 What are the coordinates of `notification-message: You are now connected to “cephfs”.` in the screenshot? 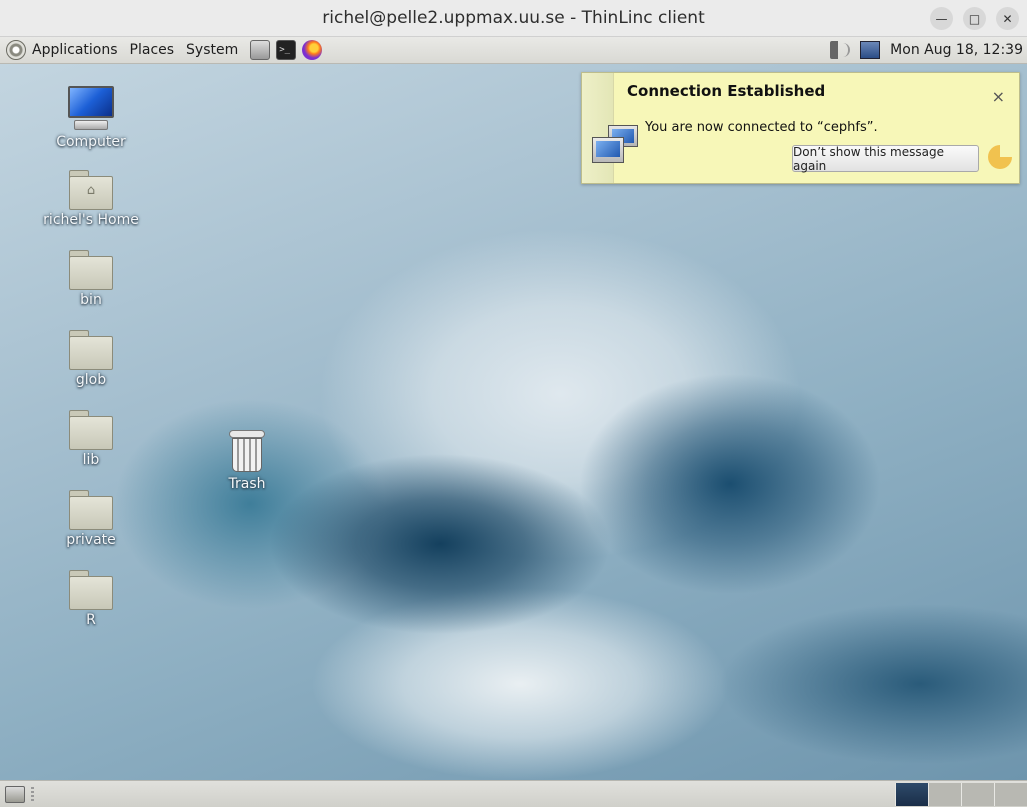 It's located at (761, 127).